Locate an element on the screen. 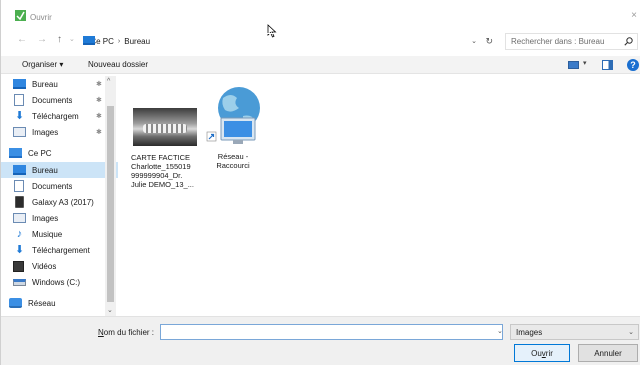  sidebar-item-label: Téléchargement is located at coordinates (61, 250).